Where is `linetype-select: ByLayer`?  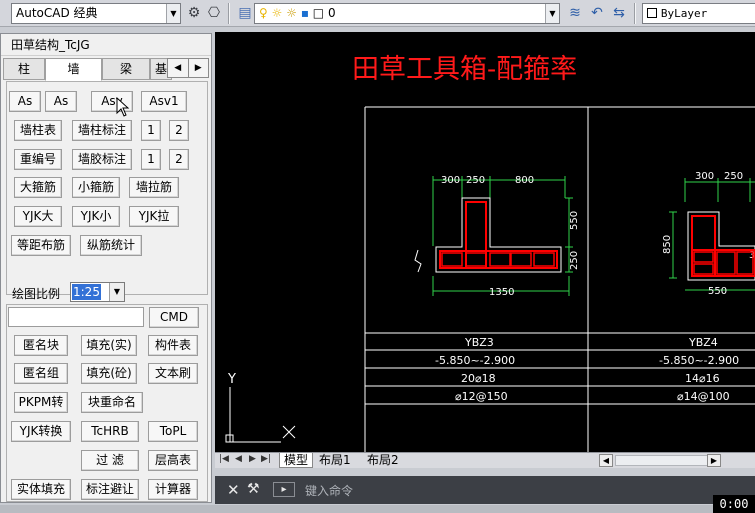 linetype-select: ByLayer is located at coordinates (698, 13).